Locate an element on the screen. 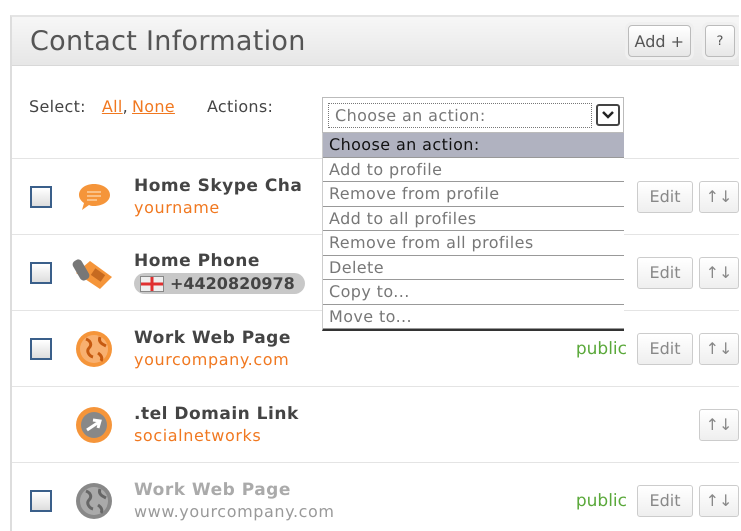 This screenshot has width=741, height=531. help-button: ? is located at coordinates (720, 41).